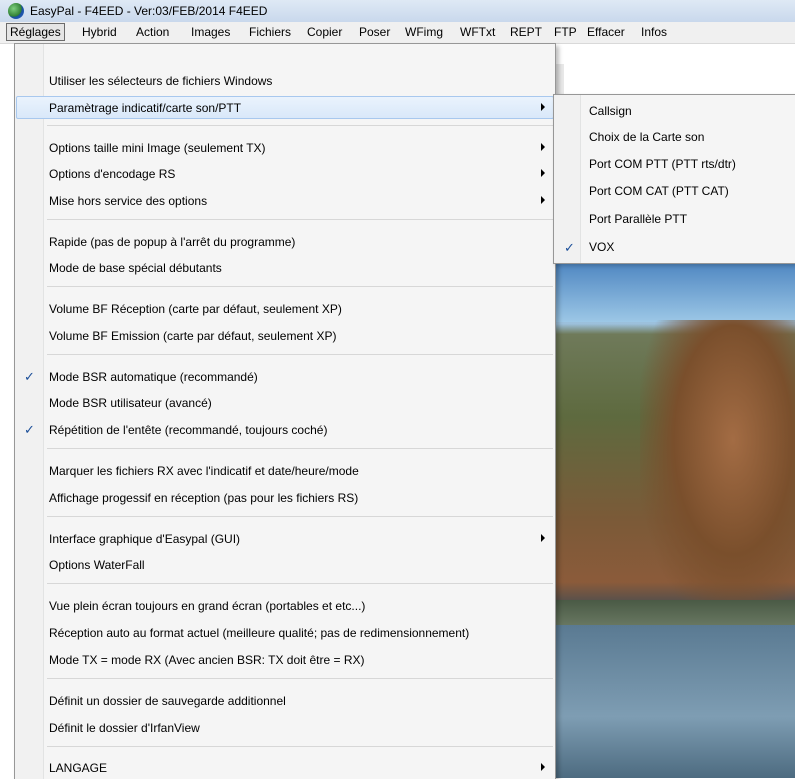 The width and height of the screenshot is (795, 779). Describe the element at coordinates (135, 268) in the screenshot. I see `menu-item-label: Mode de base spécial débutants` at that location.